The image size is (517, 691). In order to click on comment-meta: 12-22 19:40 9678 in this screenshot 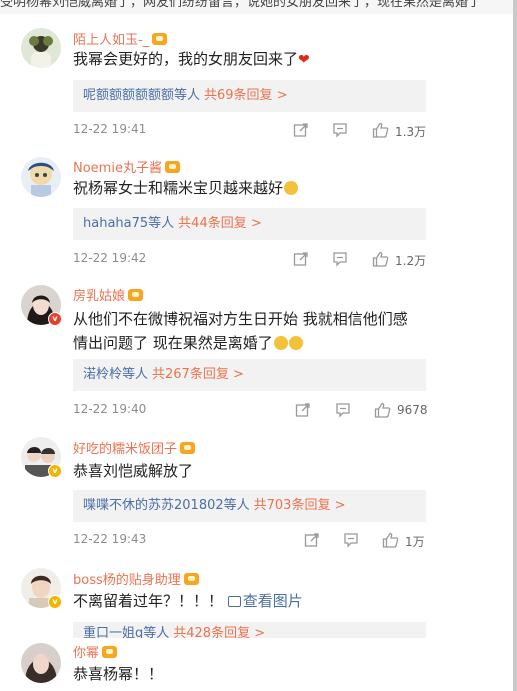, I will do `click(250, 411)`.